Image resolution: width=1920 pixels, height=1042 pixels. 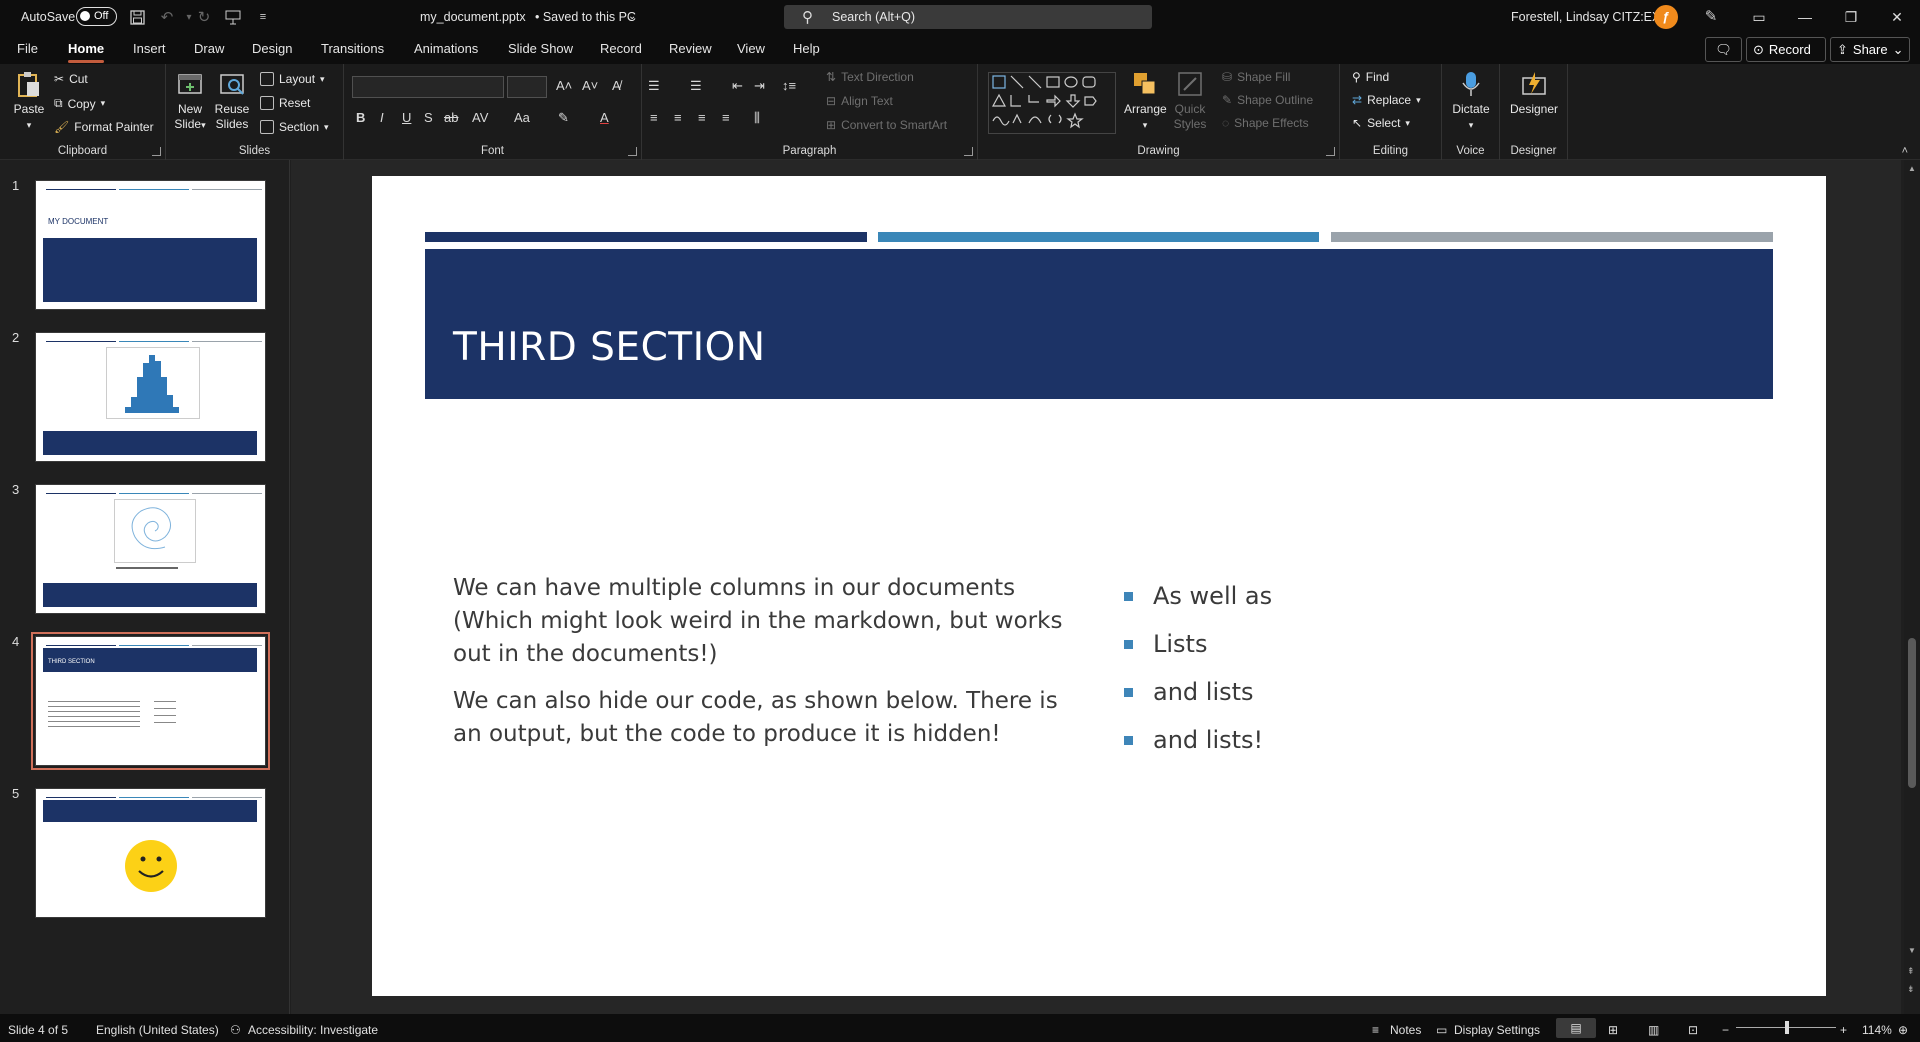 What do you see at coordinates (167, 17) in the screenshot?
I see `undo-icon: ↶` at bounding box center [167, 17].